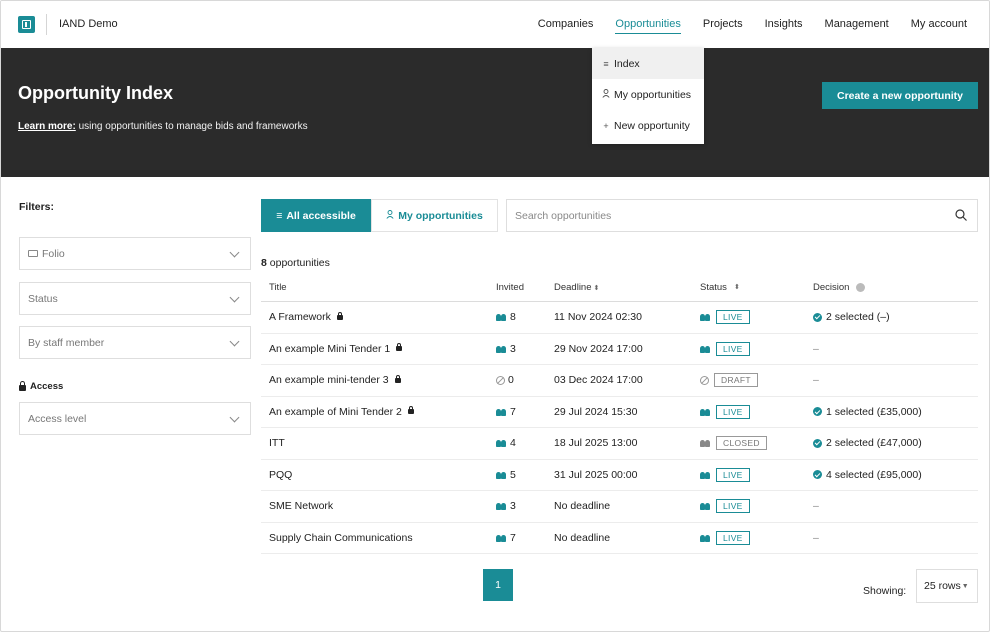 The image size is (990, 632). What do you see at coordinates (321, 215) in the screenshot?
I see `tab-label: All accessible` at bounding box center [321, 215].